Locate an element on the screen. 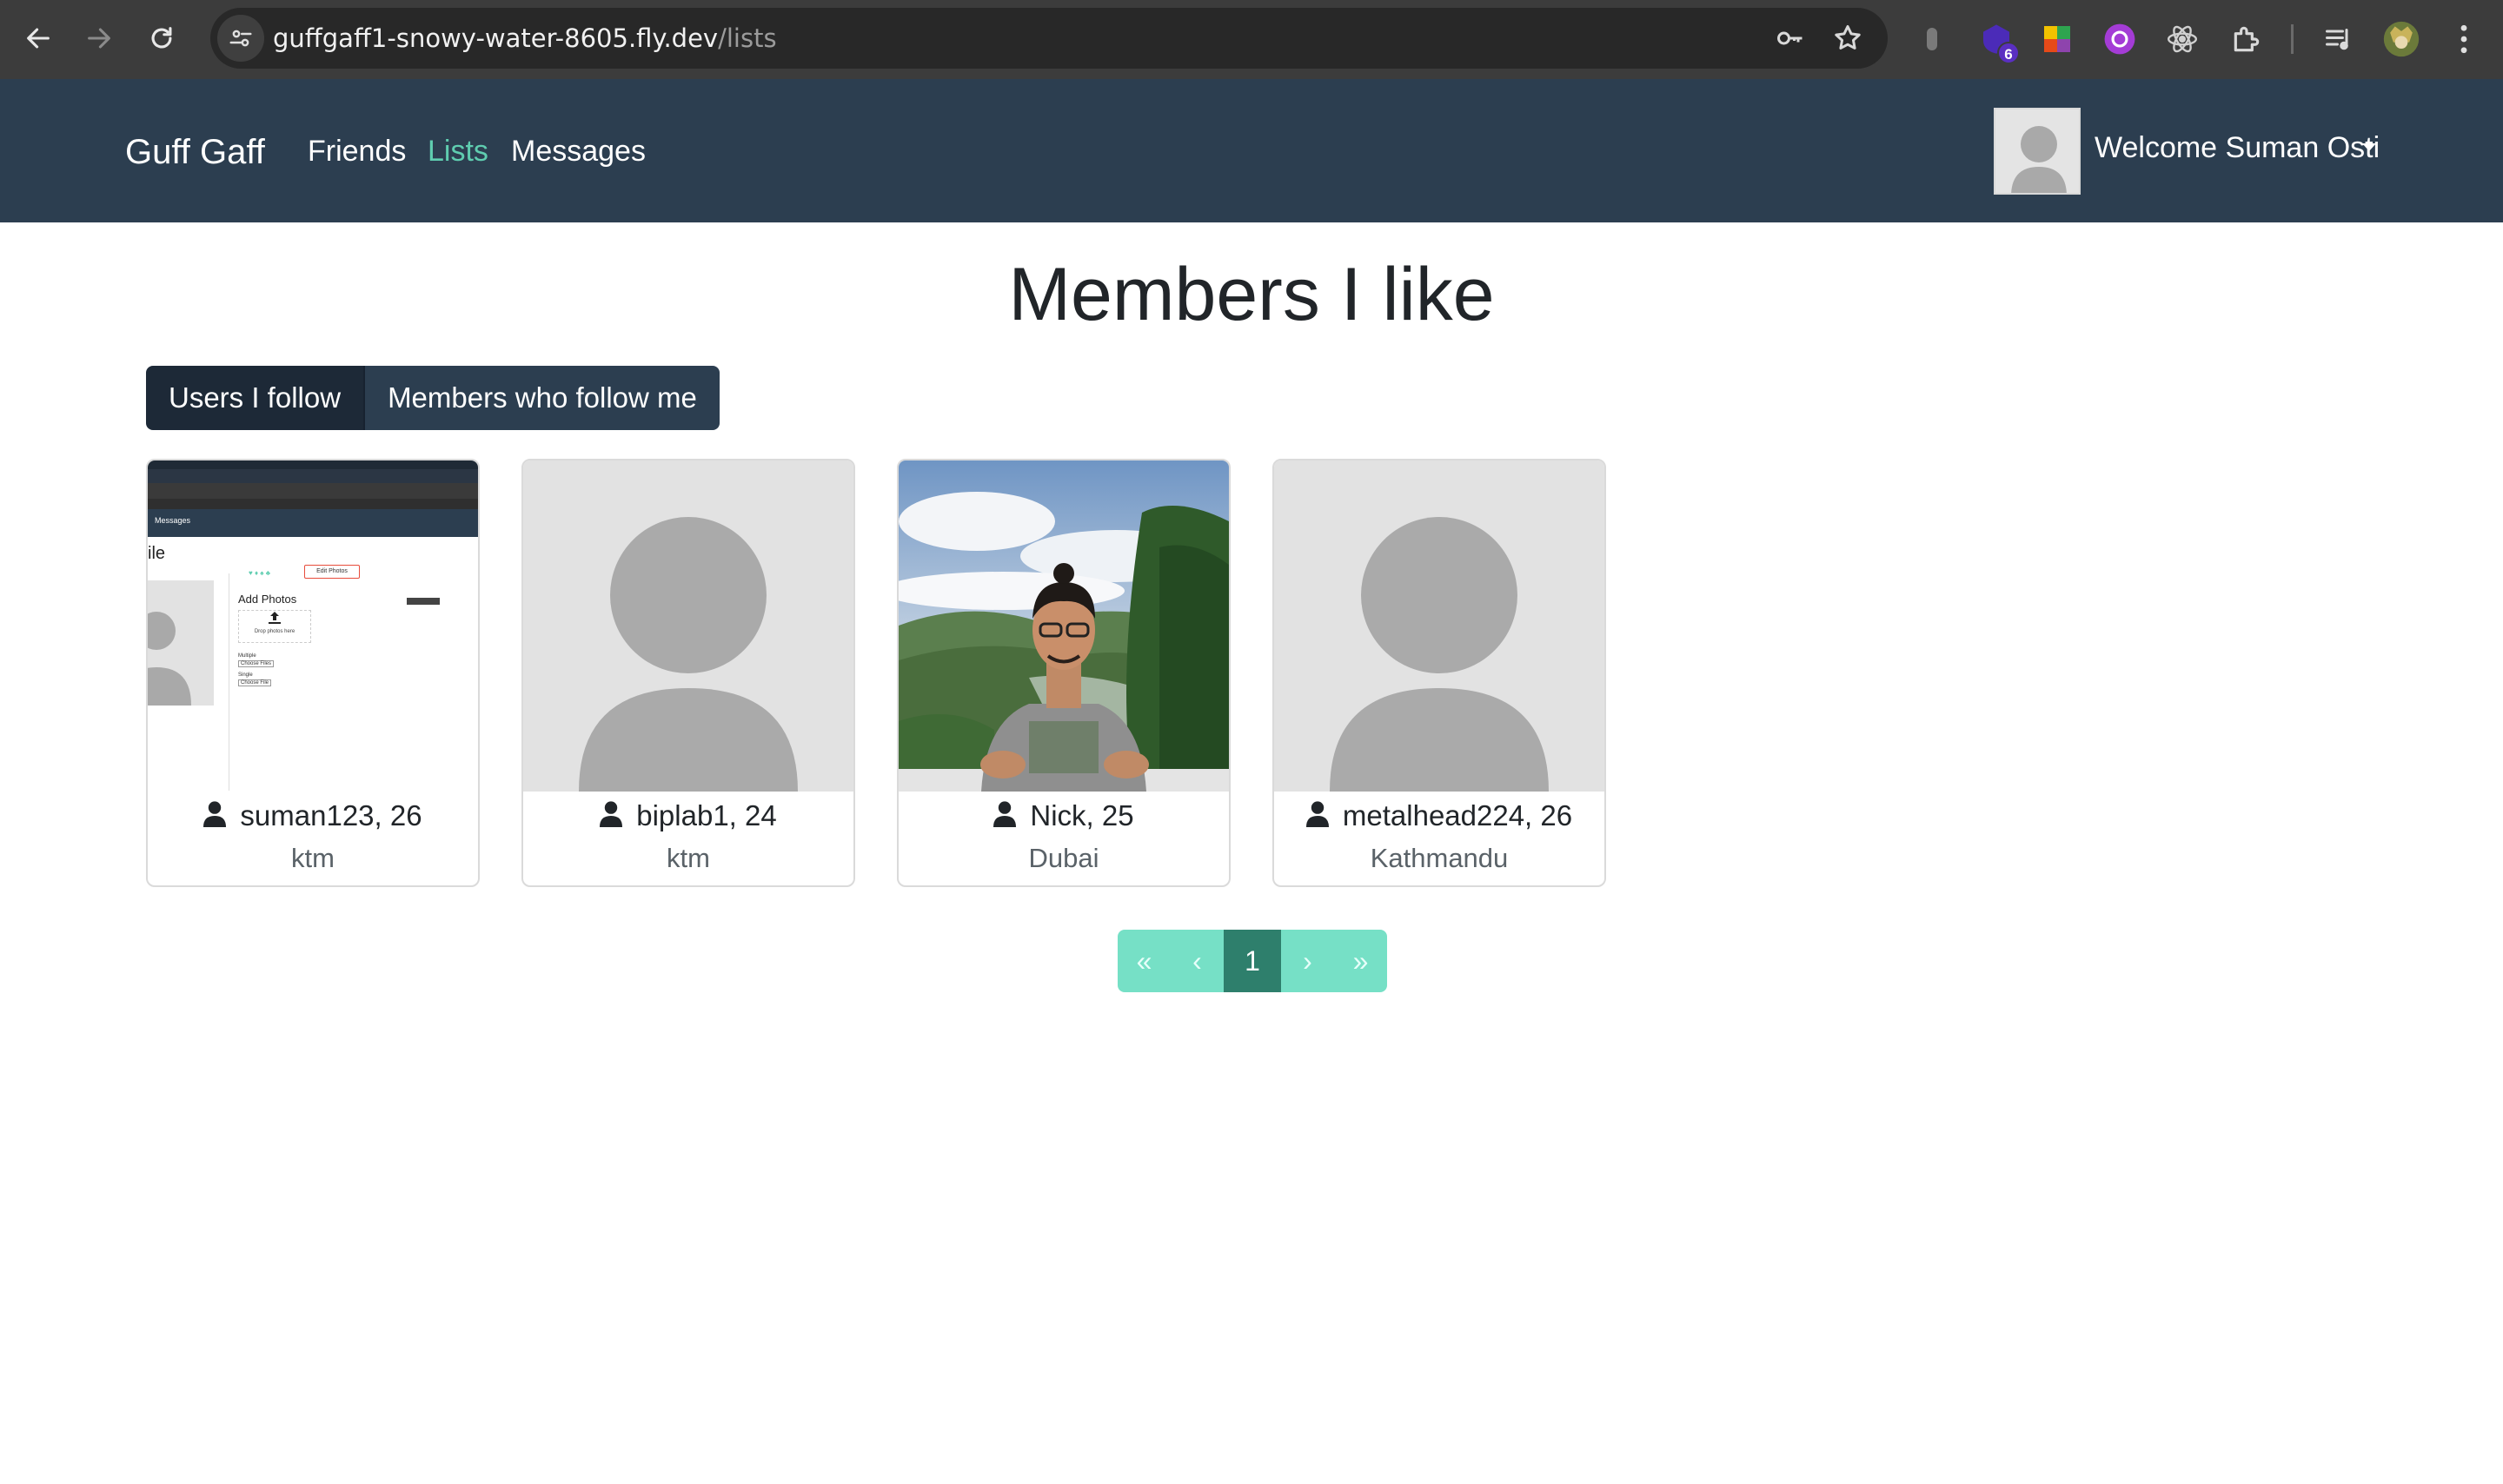 This screenshot has width=2503, height=1484. thumbnail-add-photos: Add Photos is located at coordinates (267, 599).